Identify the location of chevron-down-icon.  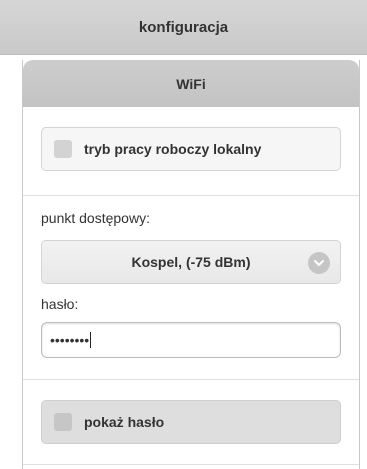
(319, 263).